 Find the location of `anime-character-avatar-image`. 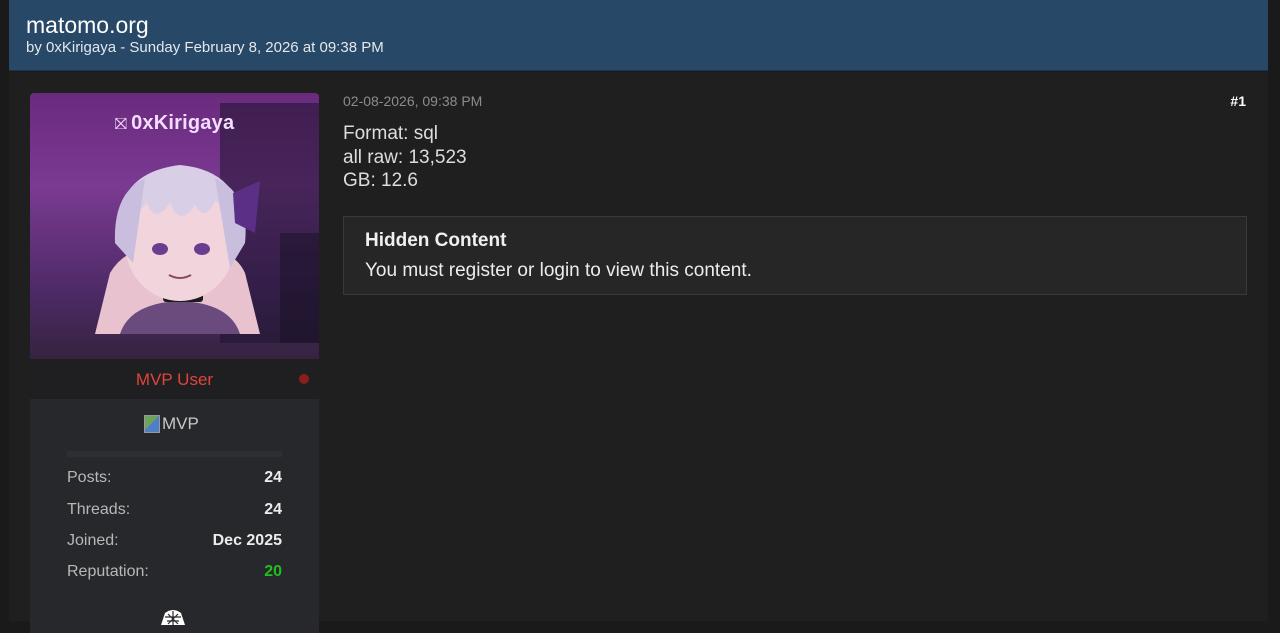

anime-character-avatar-image is located at coordinates (177, 249).